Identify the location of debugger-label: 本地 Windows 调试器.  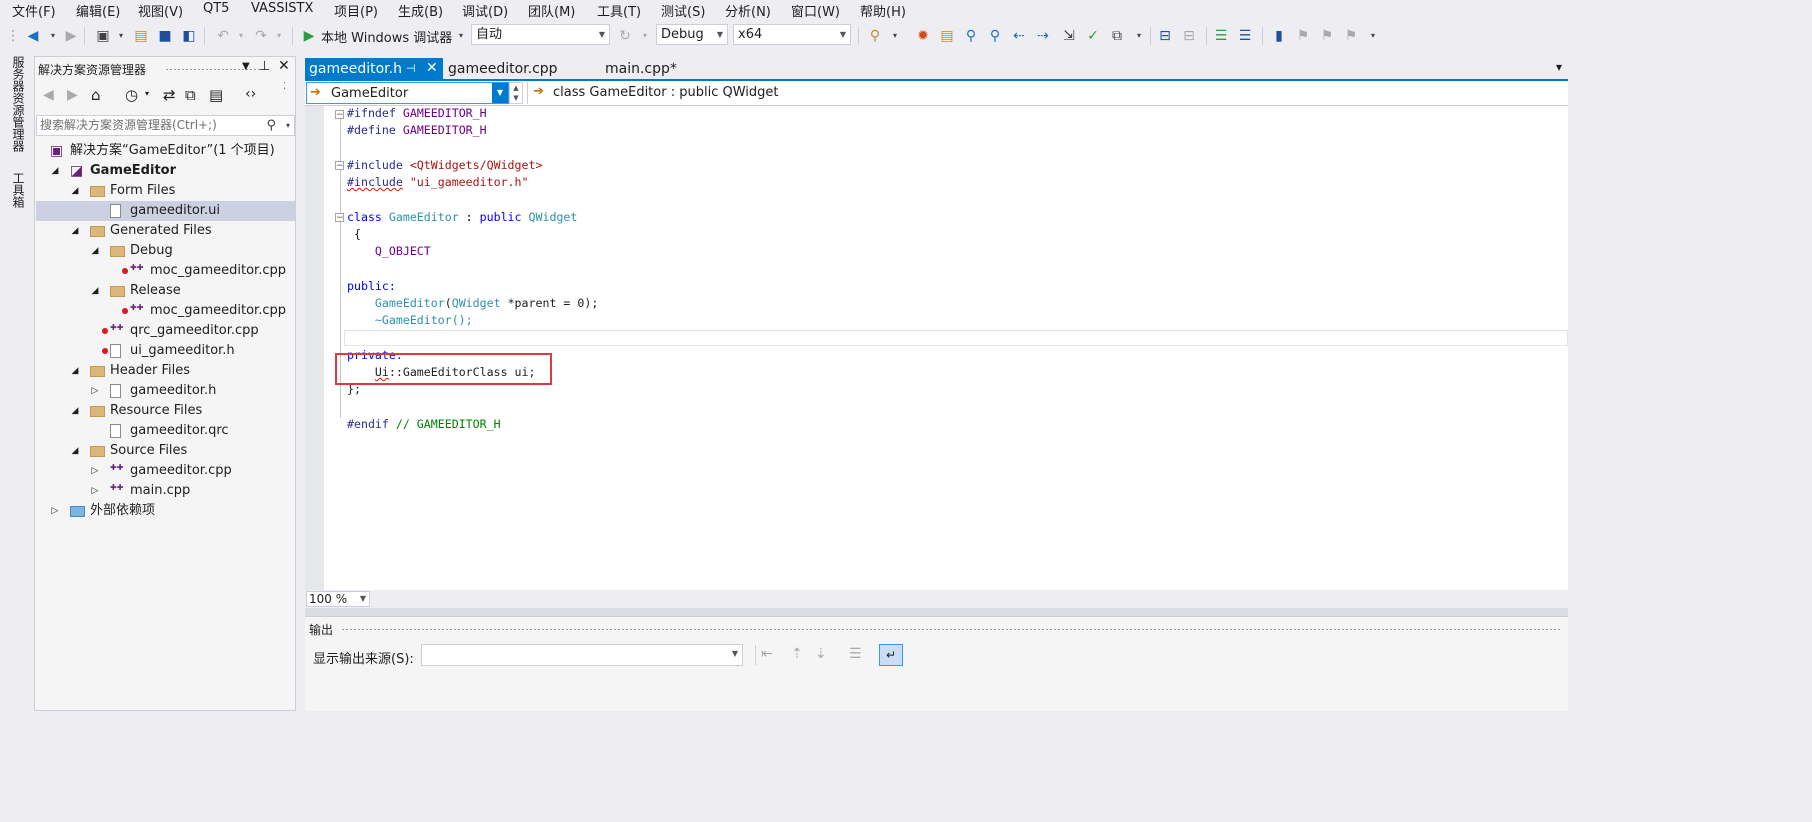
(386, 36).